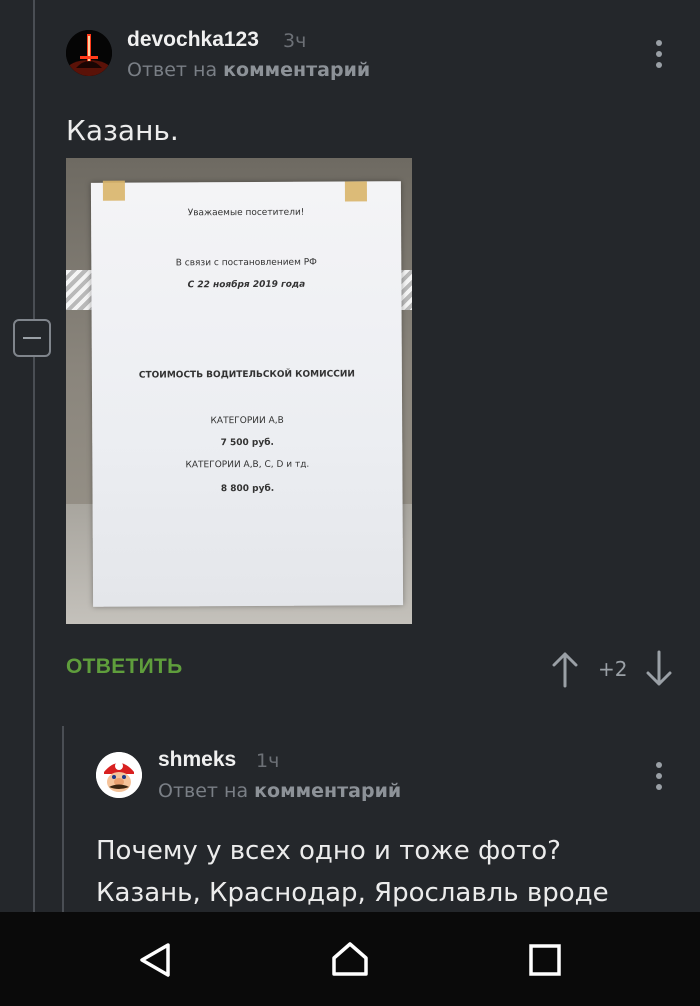 This screenshot has height=1006, width=700. Describe the element at coordinates (247, 443) in the screenshot. I see `notice-line: 7 500 руб.` at that location.